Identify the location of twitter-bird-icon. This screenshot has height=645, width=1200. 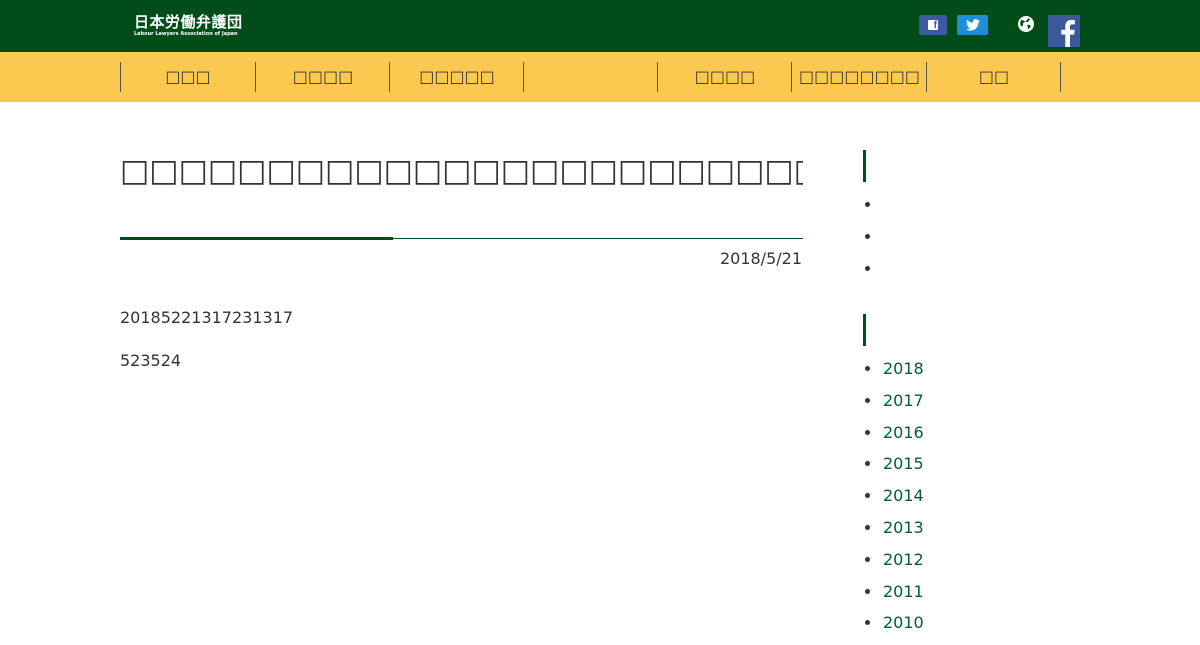
(972, 25).